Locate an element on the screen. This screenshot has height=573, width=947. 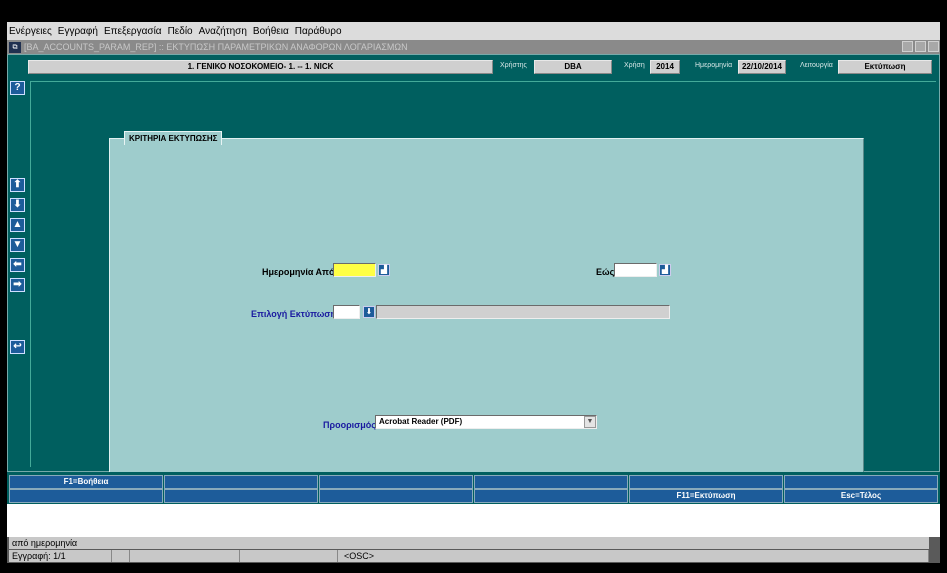
maximize-button is located at coordinates (920, 46).